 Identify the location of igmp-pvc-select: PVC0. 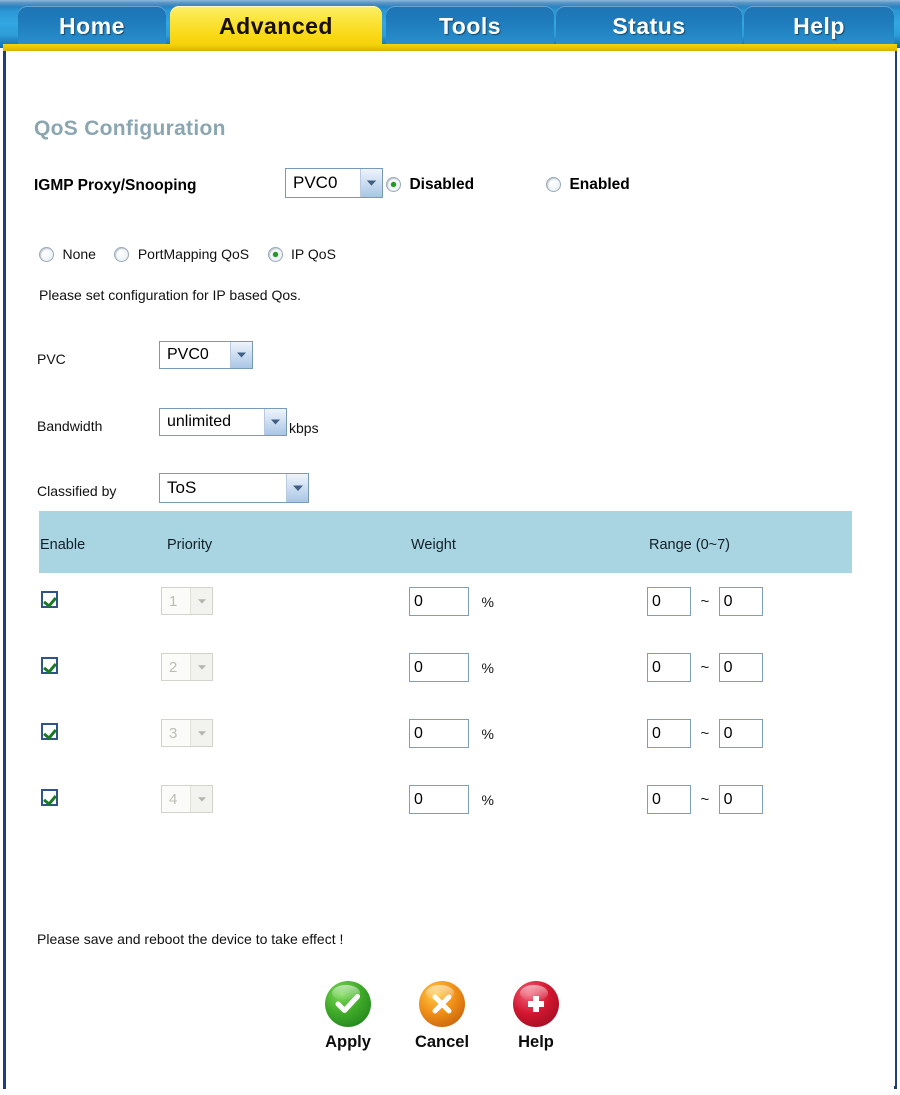
(334, 183).